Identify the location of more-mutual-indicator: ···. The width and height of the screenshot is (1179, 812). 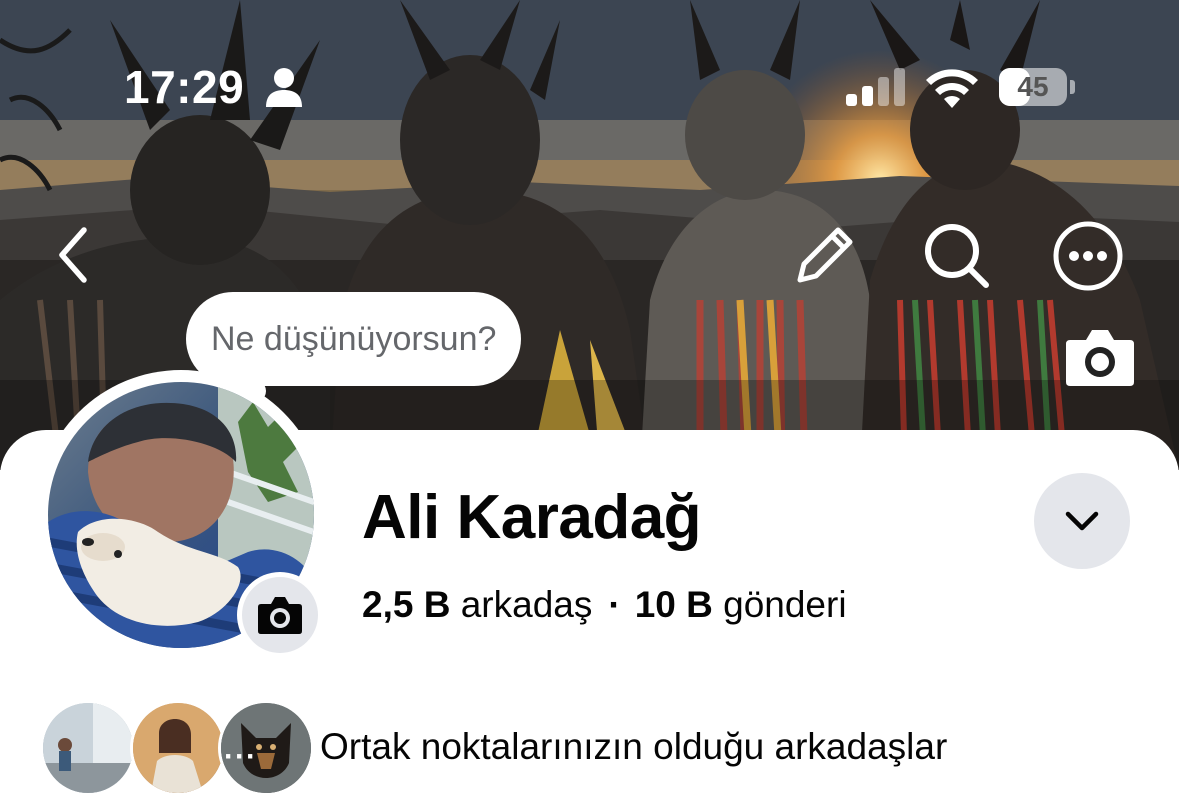
(240, 756).